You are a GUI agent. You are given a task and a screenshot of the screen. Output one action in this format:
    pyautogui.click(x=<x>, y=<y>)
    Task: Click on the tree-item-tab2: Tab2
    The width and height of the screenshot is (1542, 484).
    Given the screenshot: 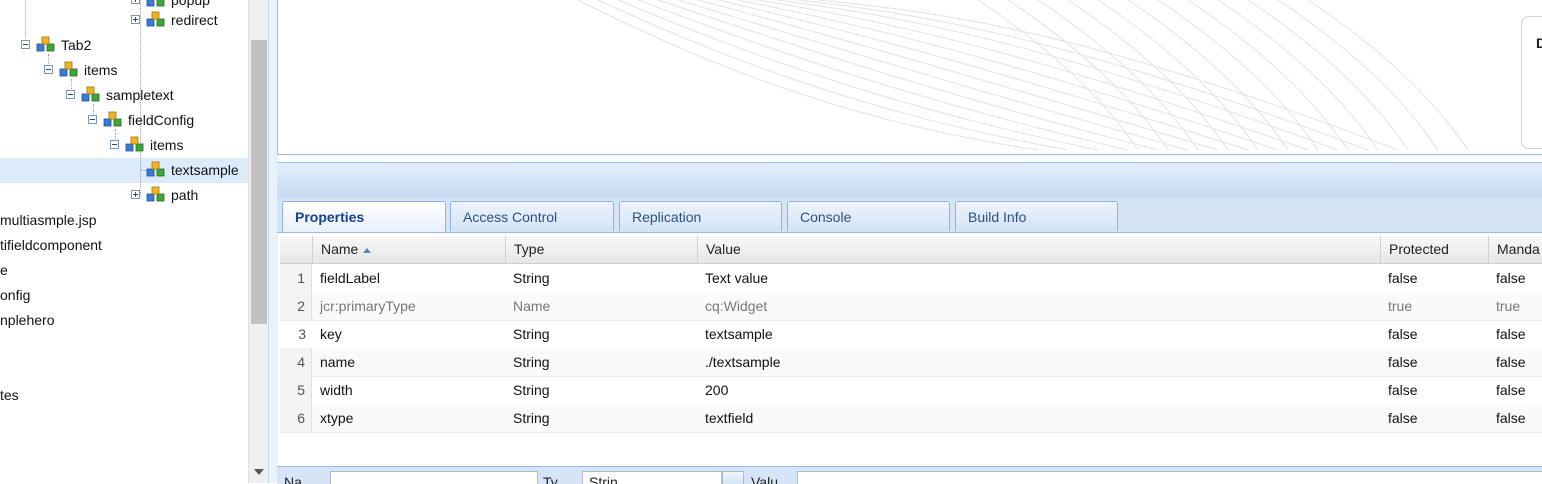 What is the action you would take?
    pyautogui.click(x=124, y=45)
    